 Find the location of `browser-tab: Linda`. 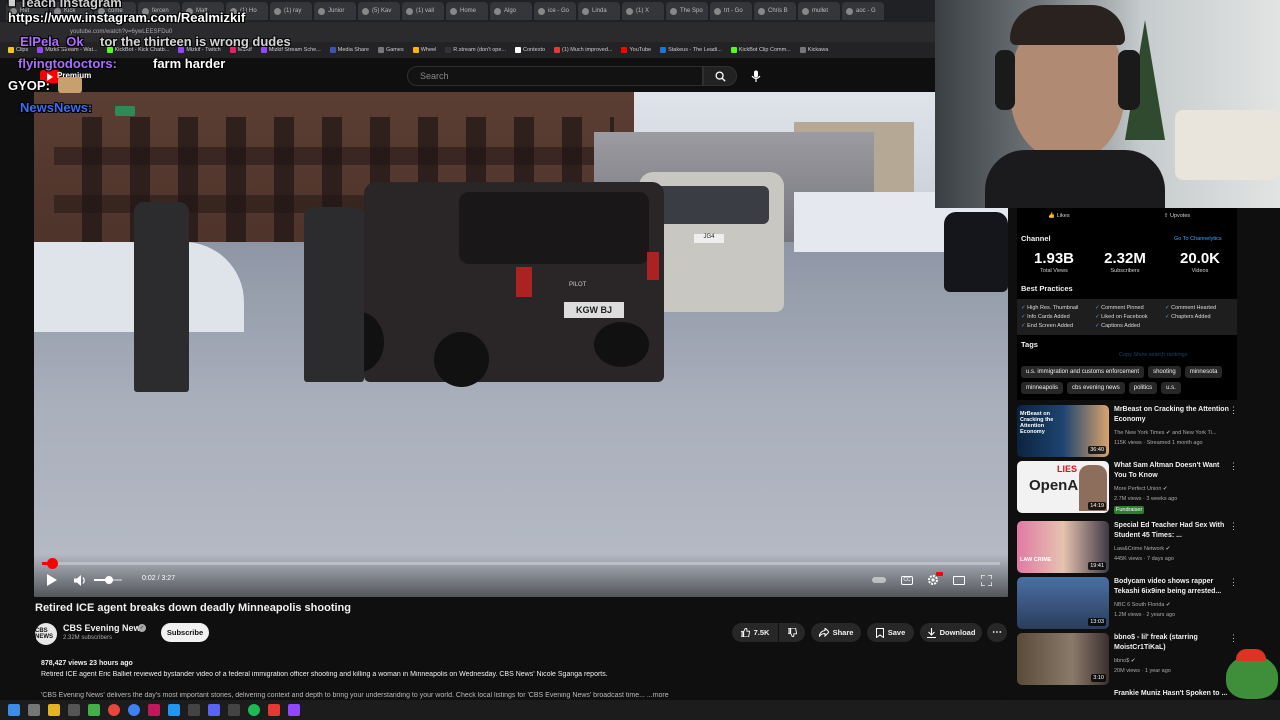

browser-tab: Linda is located at coordinates (599, 11).